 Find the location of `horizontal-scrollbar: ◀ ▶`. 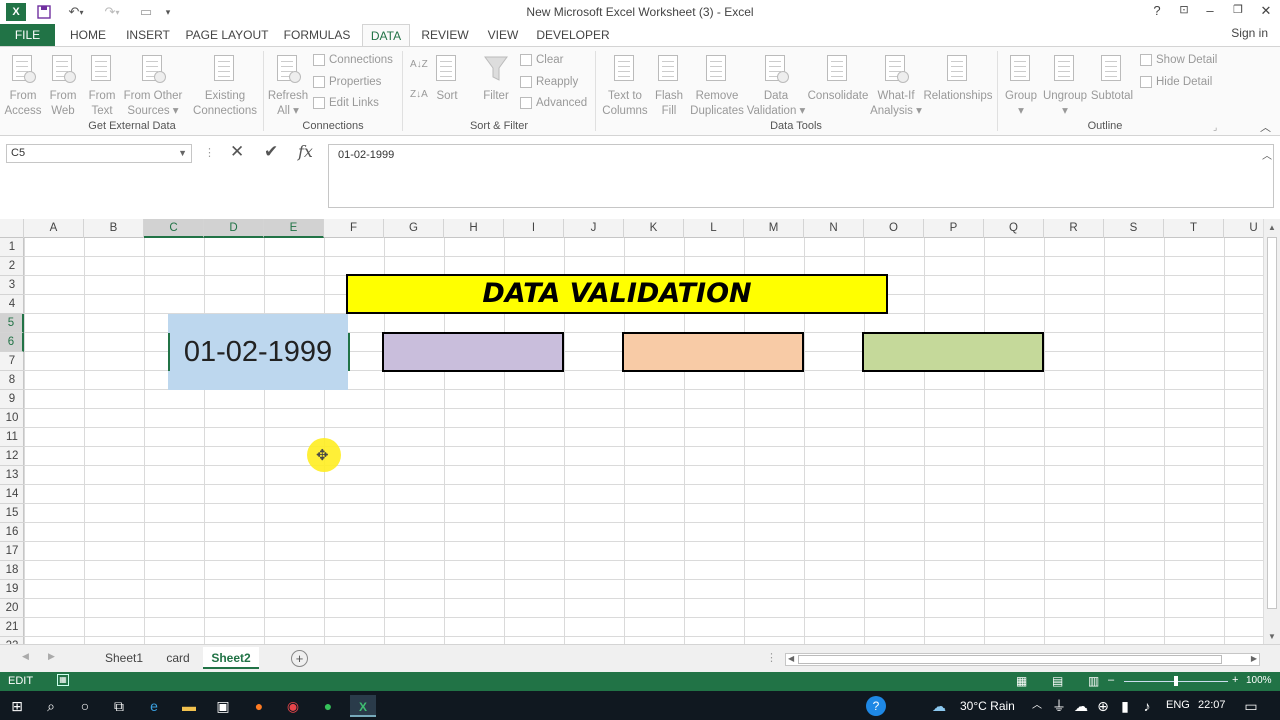

horizontal-scrollbar: ◀ ▶ is located at coordinates (1022, 659).